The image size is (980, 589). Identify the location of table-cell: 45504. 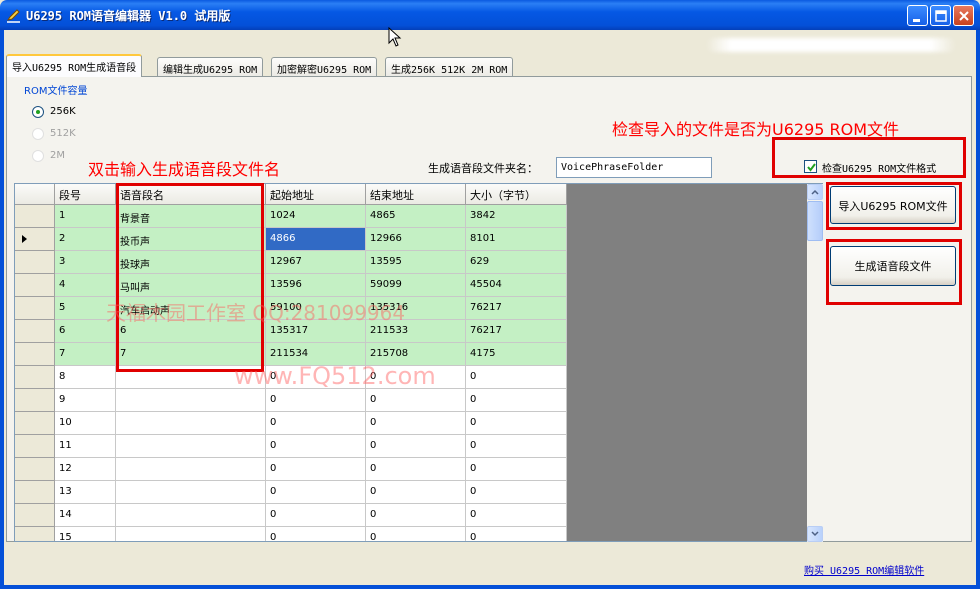
(516, 285).